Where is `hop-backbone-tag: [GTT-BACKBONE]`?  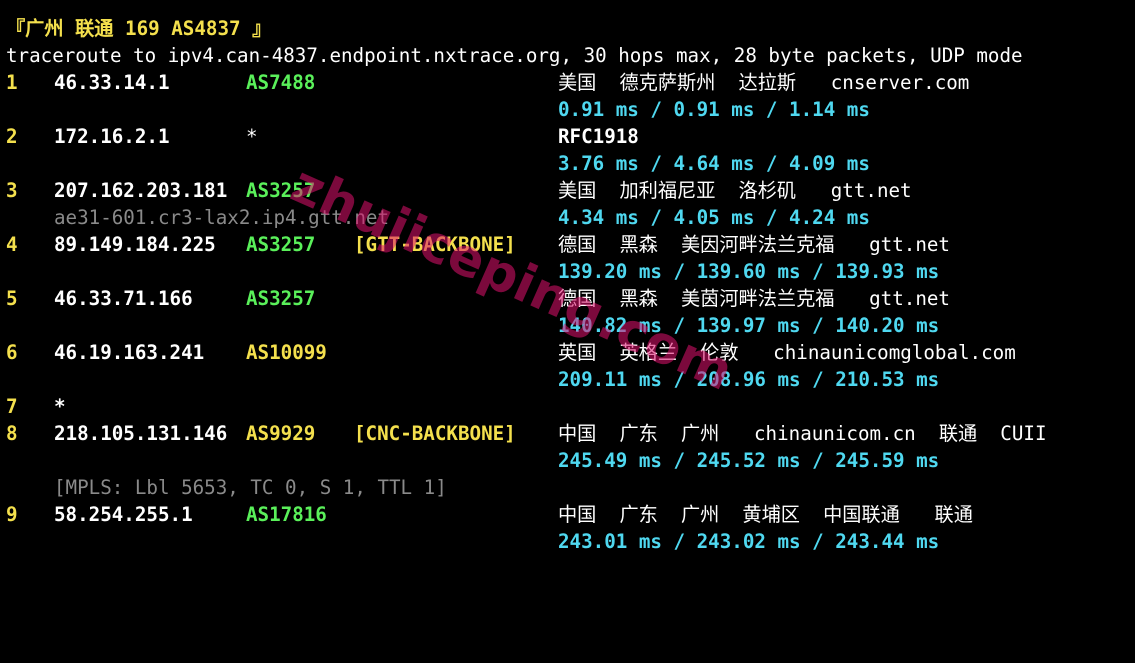
hop-backbone-tag: [GTT-BACKBONE] is located at coordinates (435, 244).